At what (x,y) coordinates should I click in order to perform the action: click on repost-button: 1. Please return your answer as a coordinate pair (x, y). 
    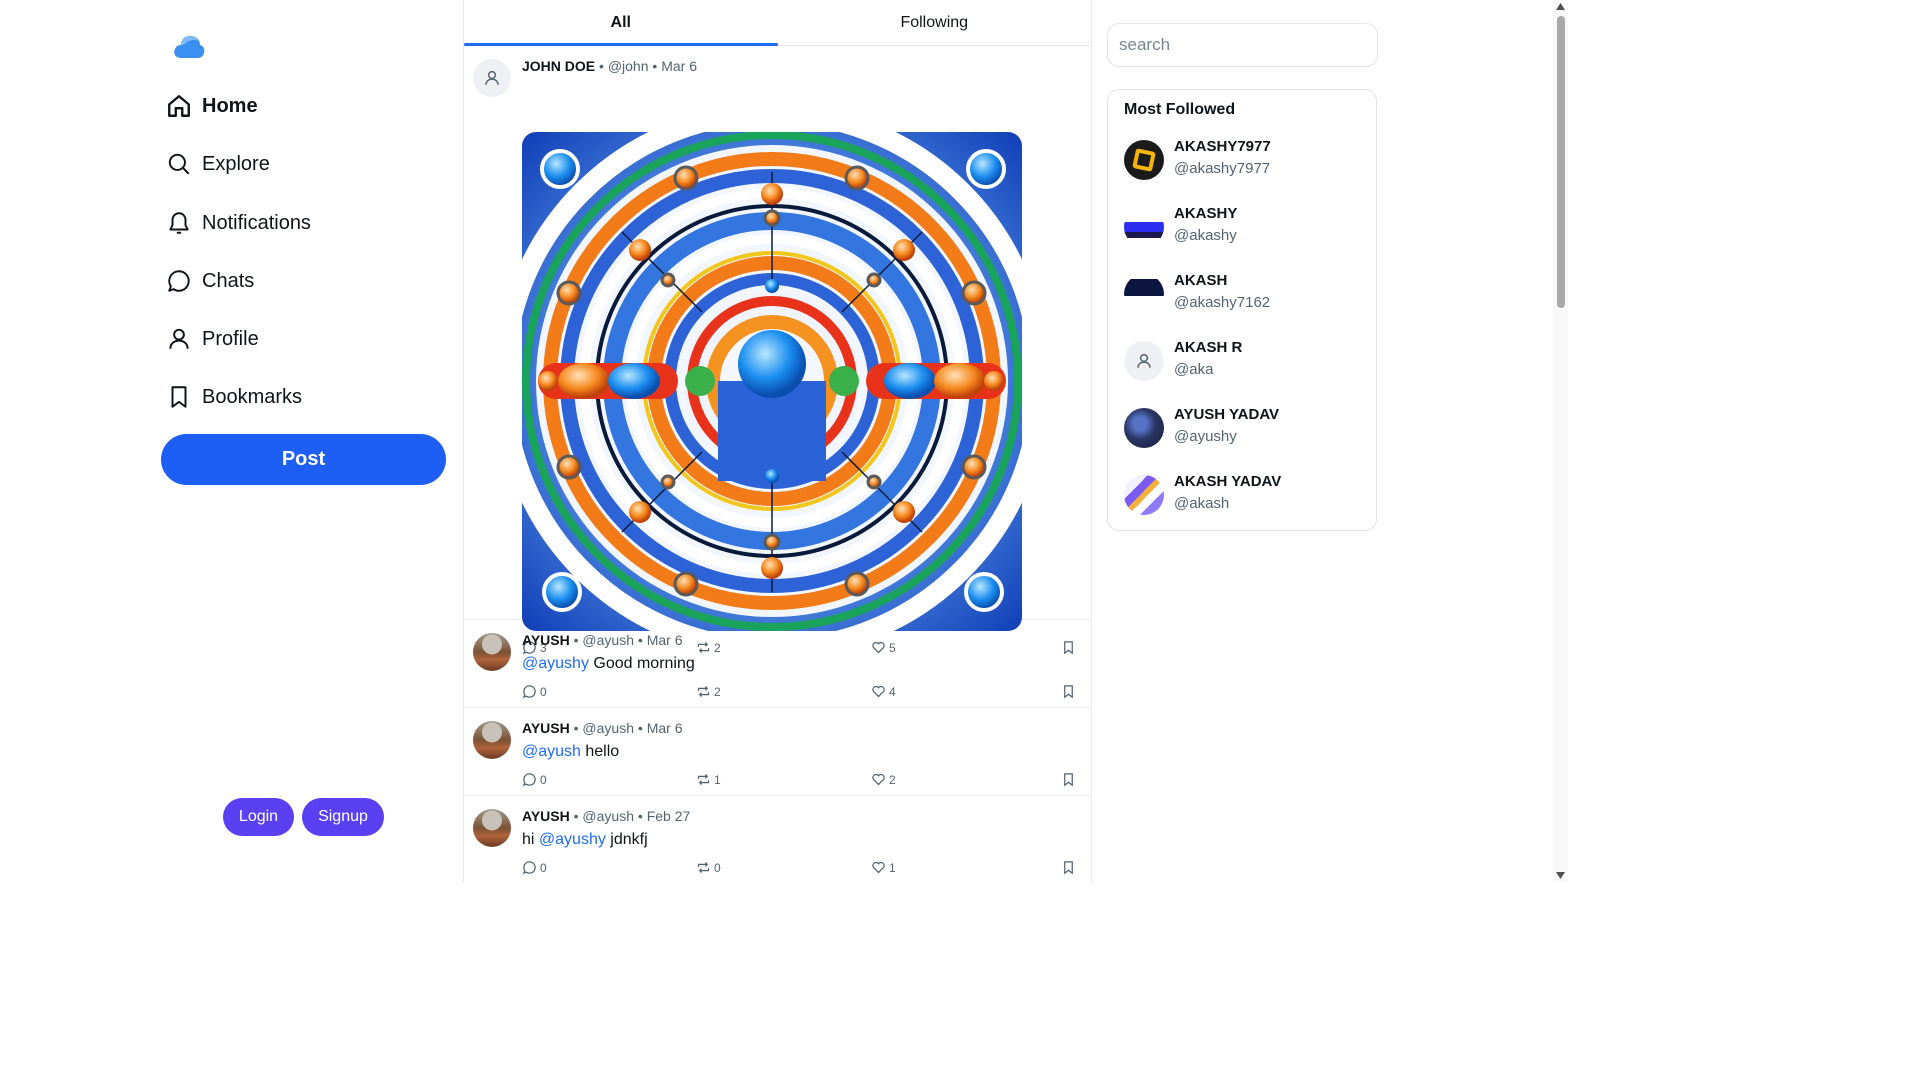
    Looking at the image, I should click on (708, 779).